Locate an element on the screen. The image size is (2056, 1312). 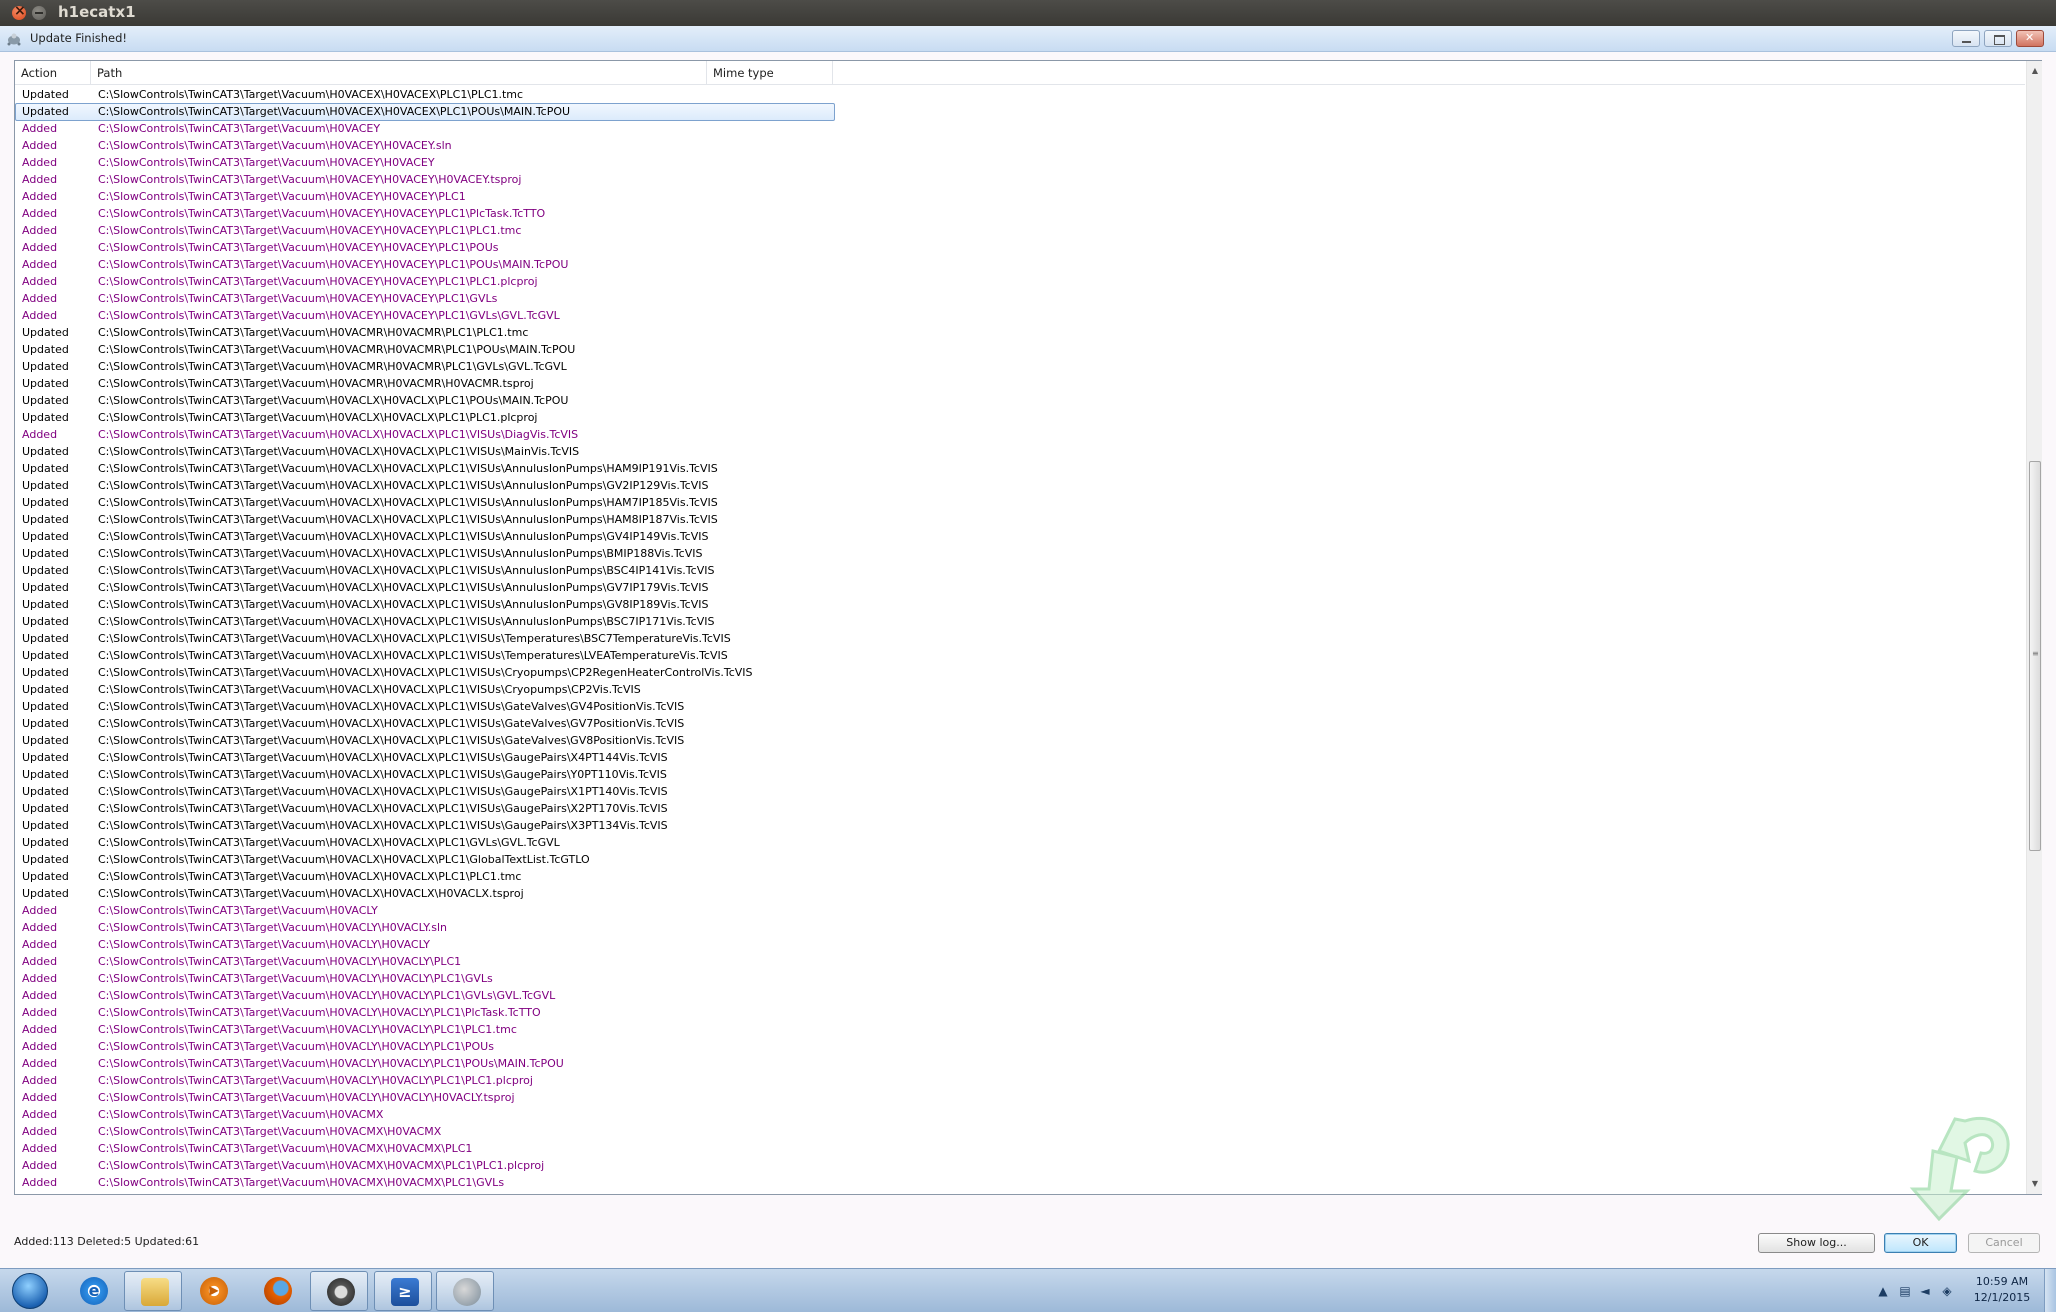
window-close-icon is located at coordinates (19, 11).